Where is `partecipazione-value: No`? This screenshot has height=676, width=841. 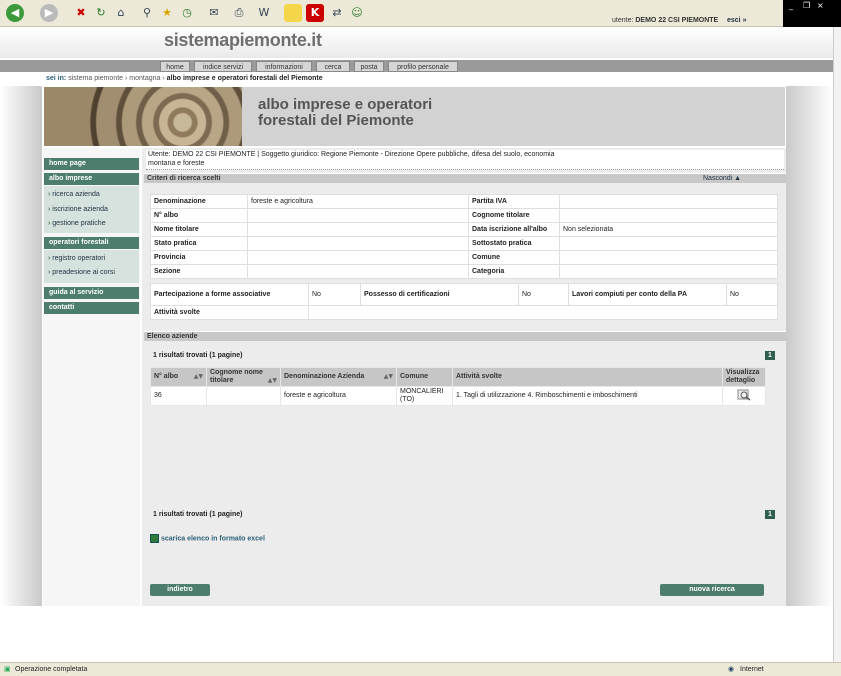 partecipazione-value: No is located at coordinates (334, 294).